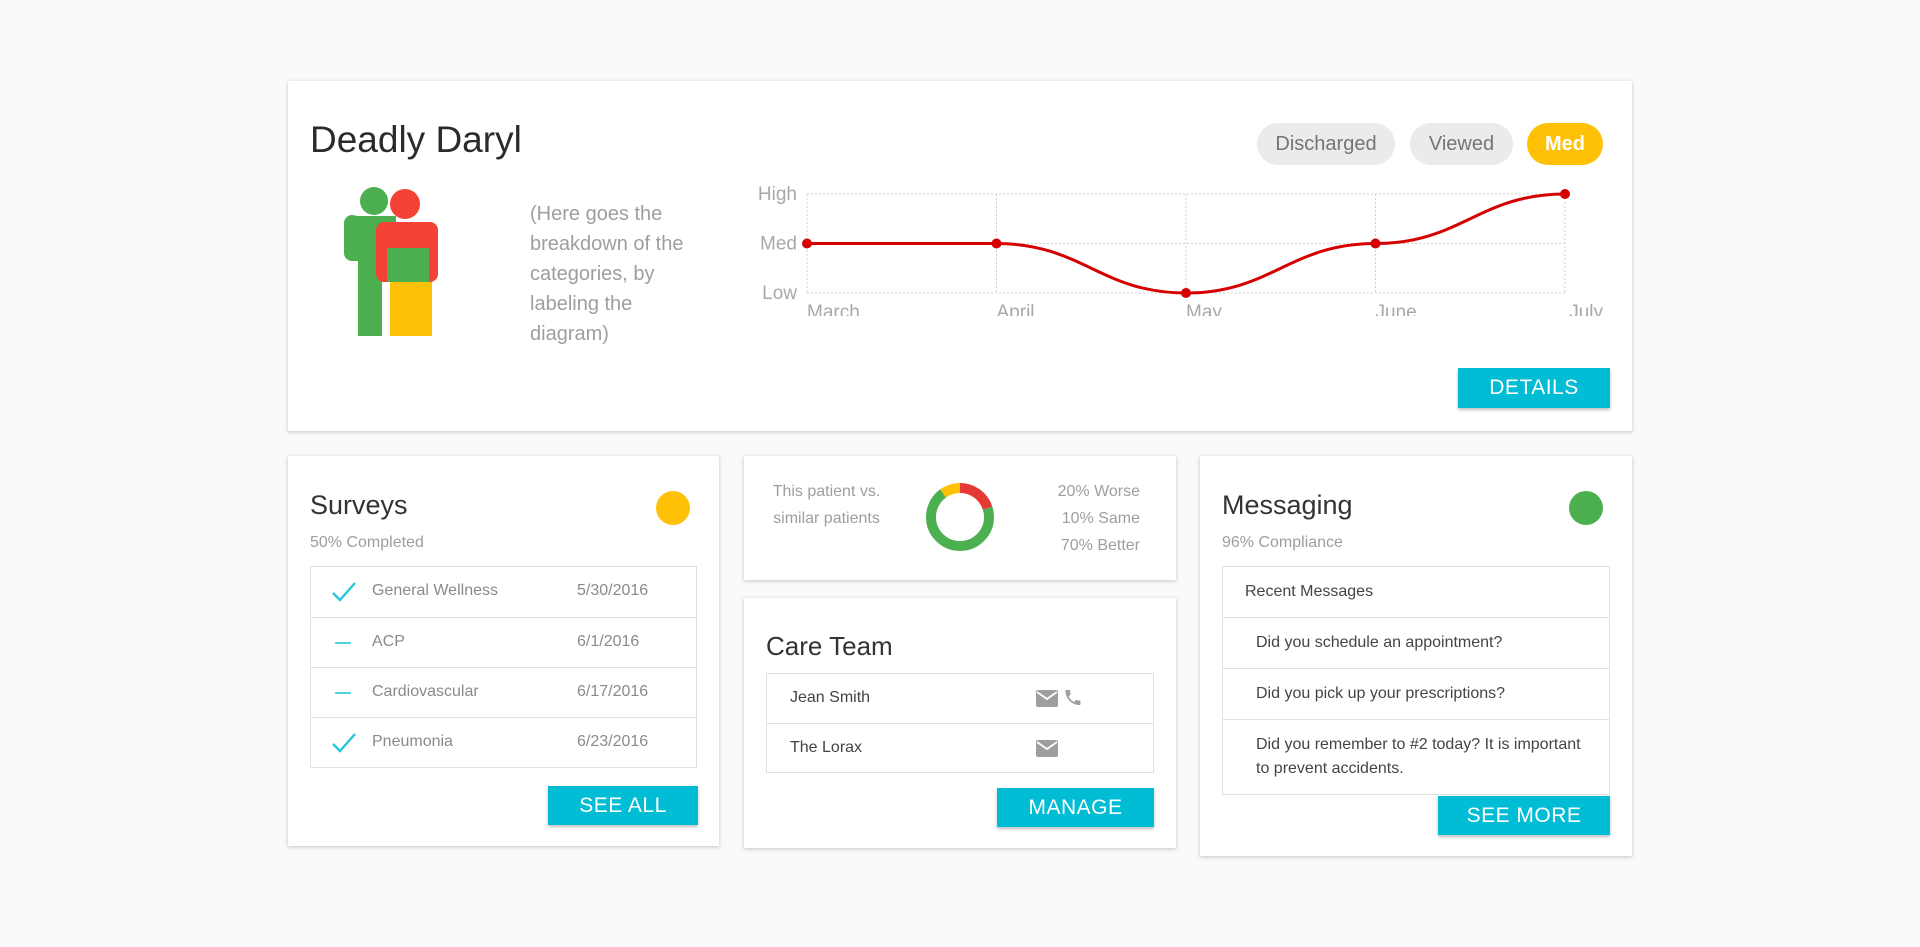 The image size is (1920, 947). I want to click on message-item: Did you schedule an appointment?, so click(1416, 642).